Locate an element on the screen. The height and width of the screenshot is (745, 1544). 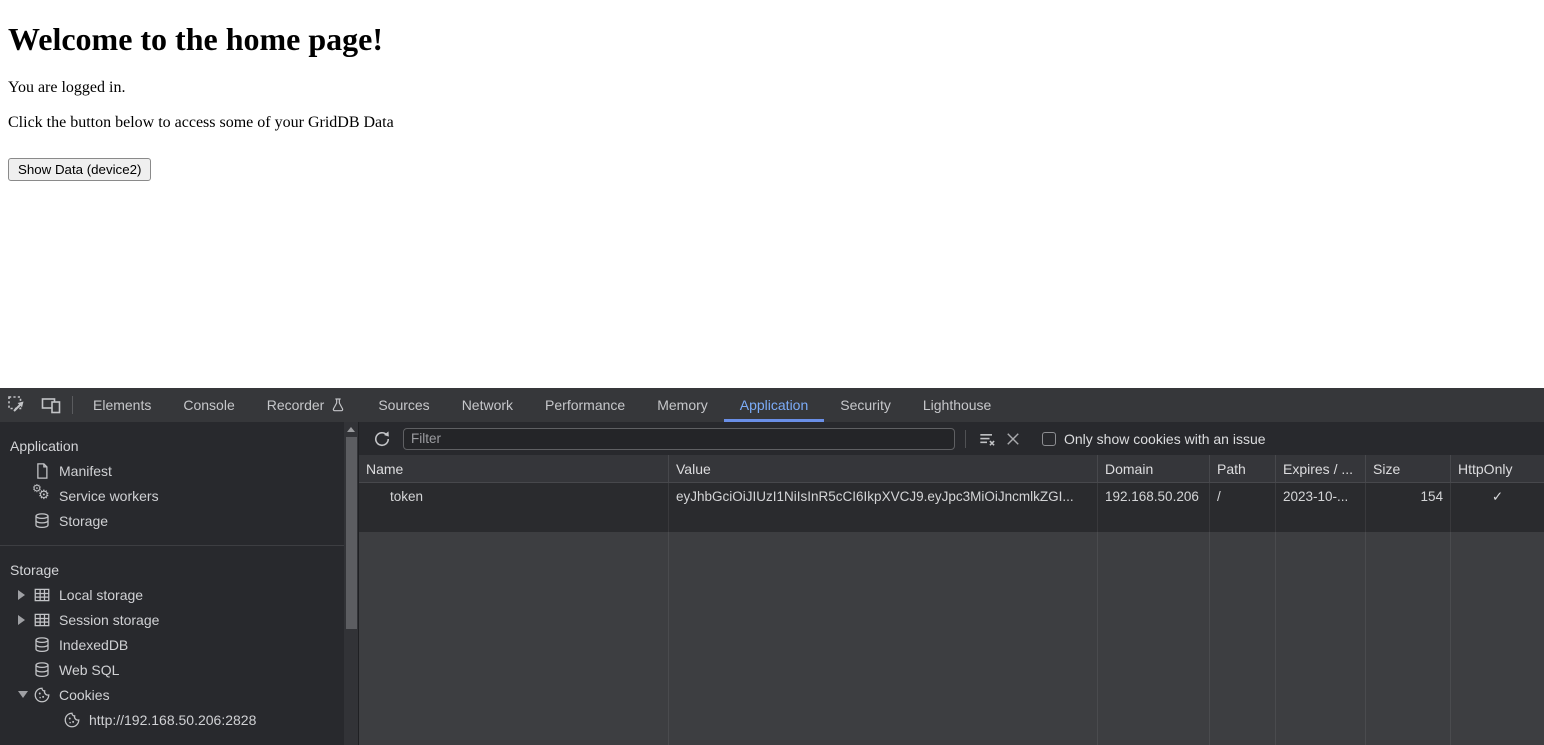
toolbar-separator is located at coordinates (965, 438).